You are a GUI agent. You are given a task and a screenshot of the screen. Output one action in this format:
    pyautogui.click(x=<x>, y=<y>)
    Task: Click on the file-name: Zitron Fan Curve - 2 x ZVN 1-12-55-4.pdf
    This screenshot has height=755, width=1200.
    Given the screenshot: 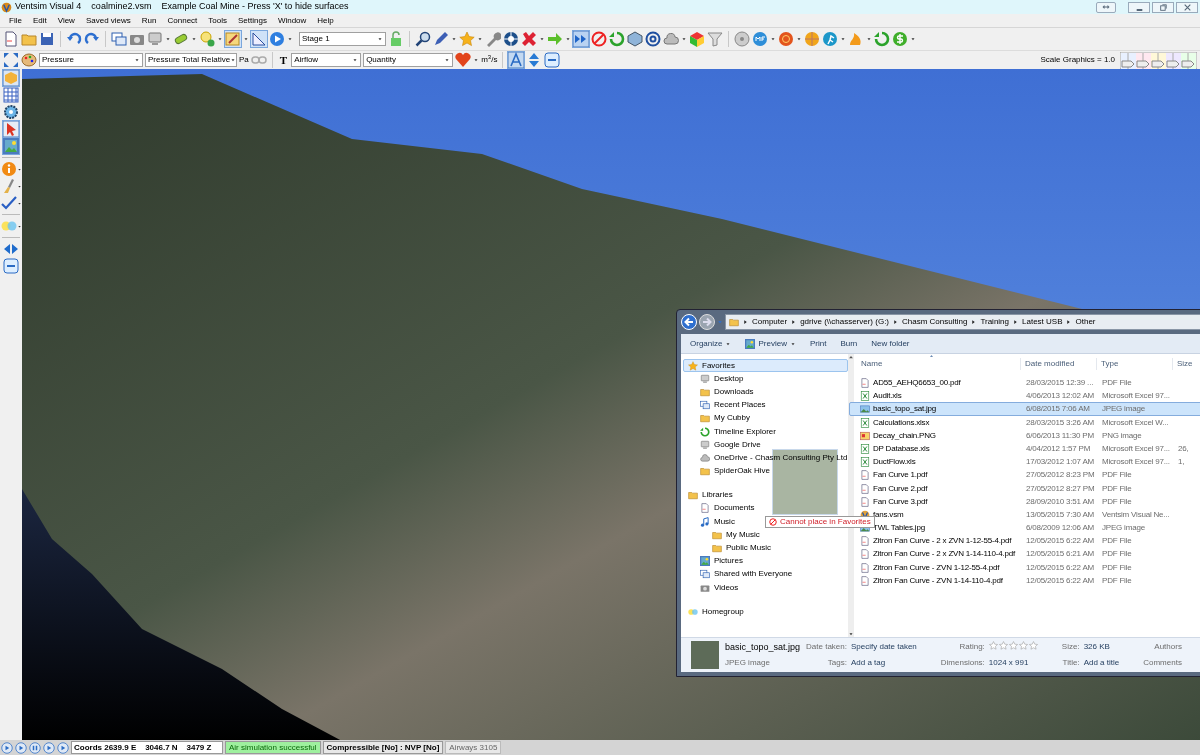 What is the action you would take?
    pyautogui.click(x=942, y=541)
    